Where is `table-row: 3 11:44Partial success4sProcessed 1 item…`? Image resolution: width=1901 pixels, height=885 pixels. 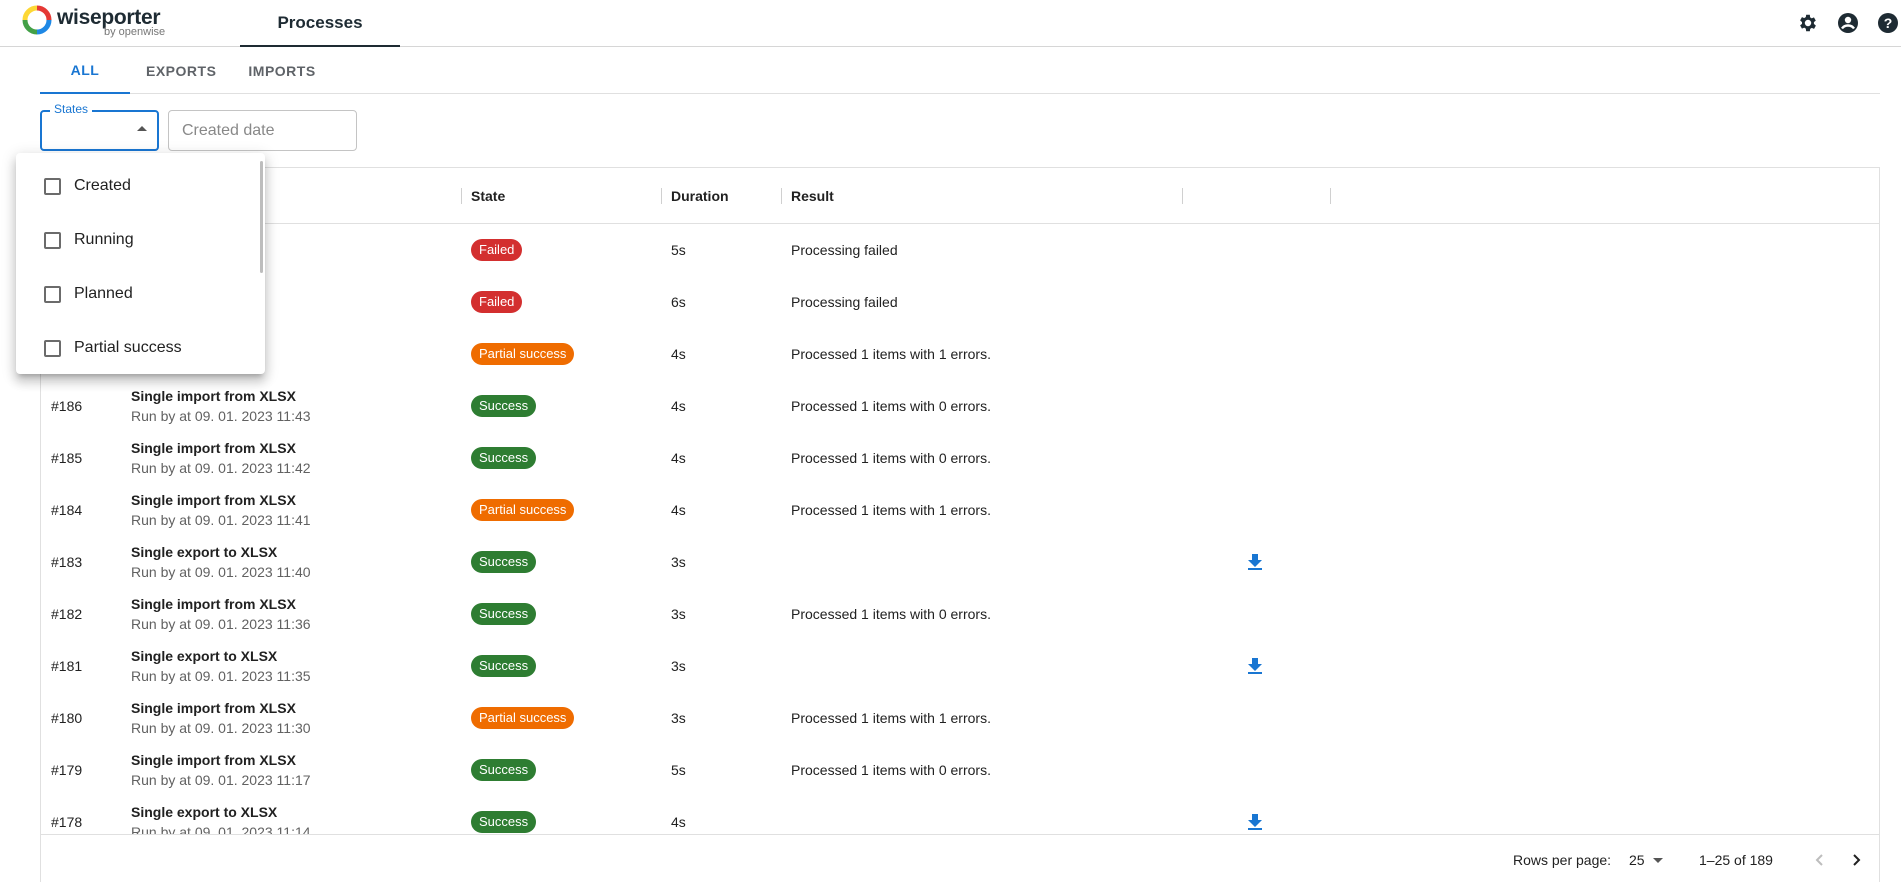
table-row: 3 11:44Partial success4sProcessed 1 item… is located at coordinates (960, 354).